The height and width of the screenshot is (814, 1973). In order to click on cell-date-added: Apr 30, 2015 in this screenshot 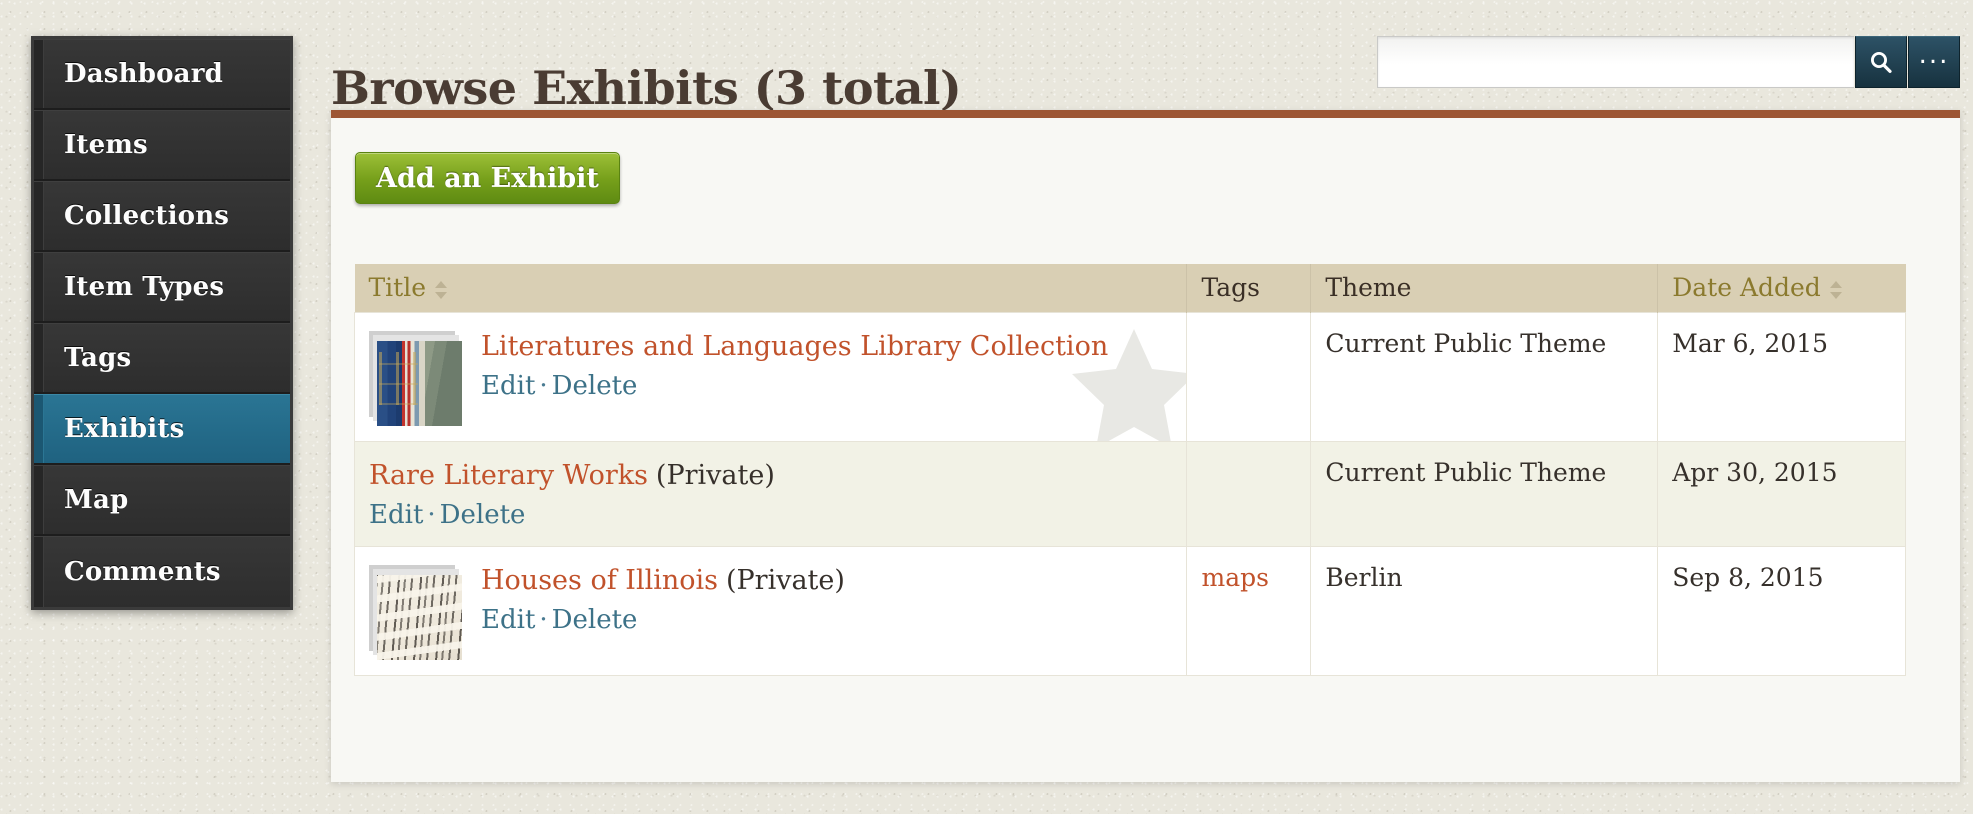, I will do `click(1781, 494)`.